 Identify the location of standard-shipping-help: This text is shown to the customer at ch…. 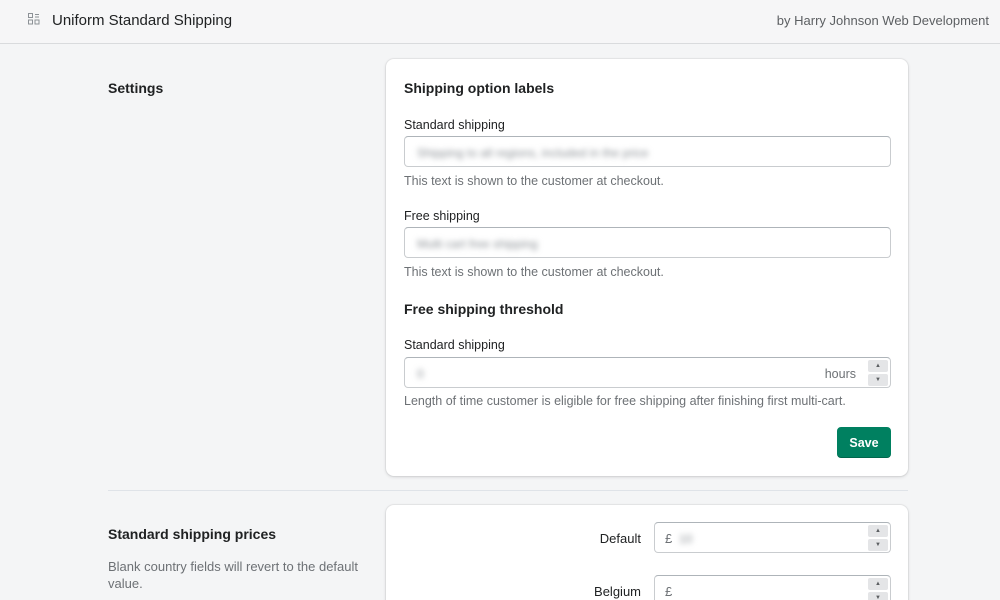
(534, 181).